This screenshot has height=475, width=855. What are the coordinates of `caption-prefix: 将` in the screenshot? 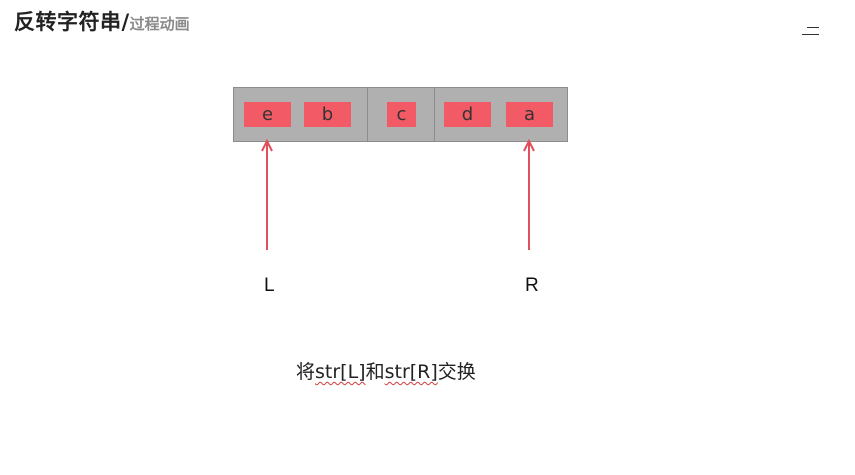 It's located at (306, 372).